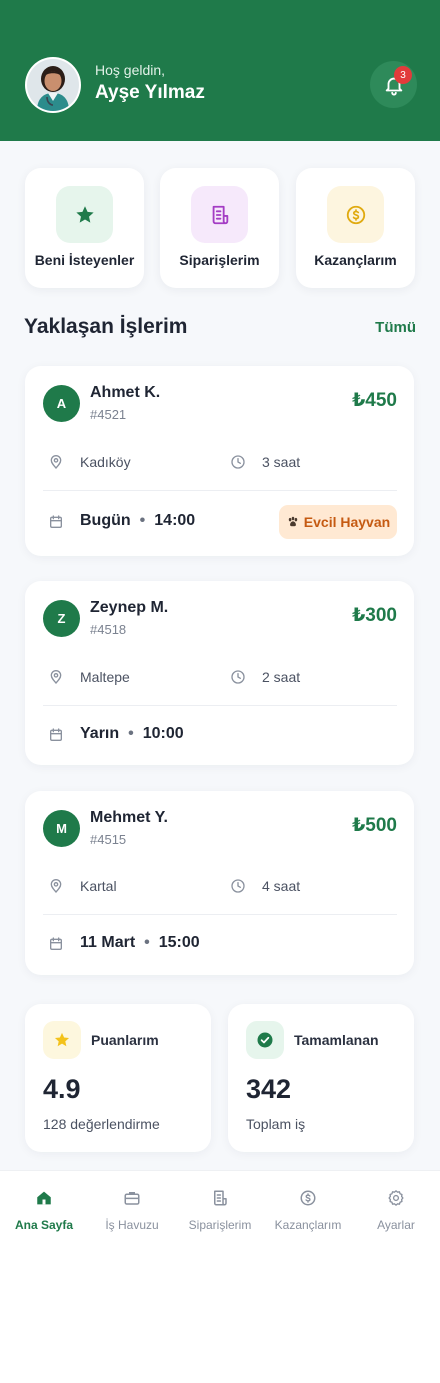  I want to click on customer-name: Zeynep M., so click(129, 607).